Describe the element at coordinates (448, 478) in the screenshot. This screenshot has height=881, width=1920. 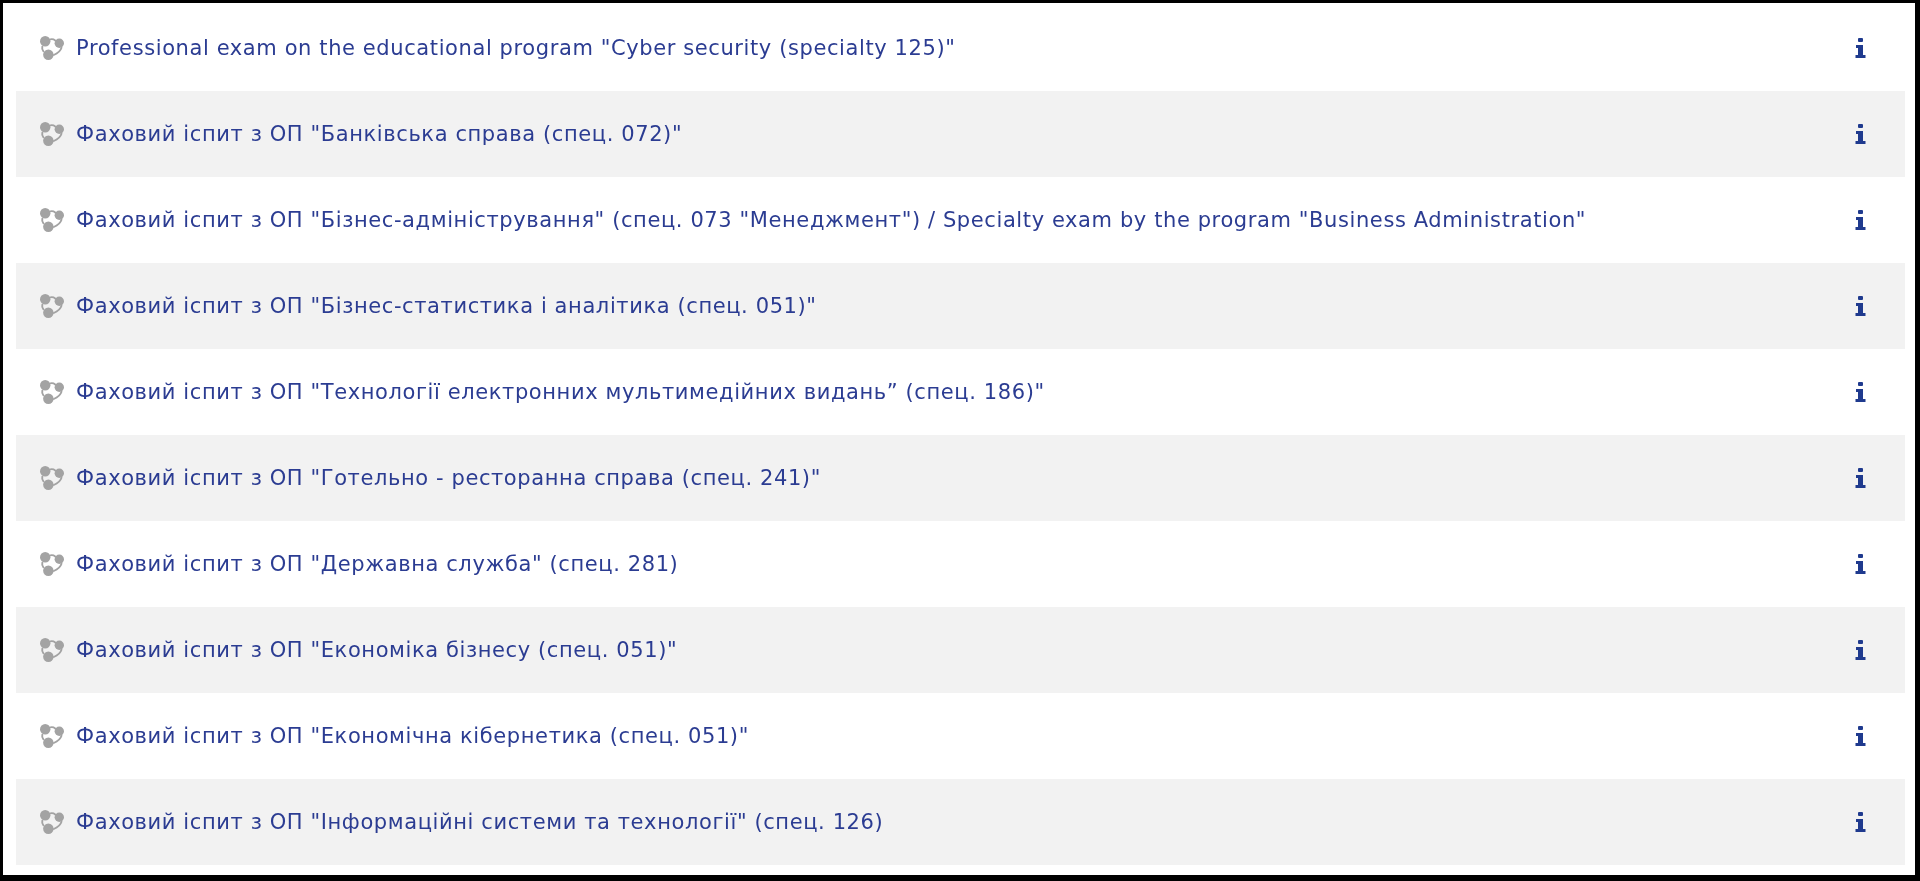
I see `exam-link: Фаховий іспит з ОП "Готельно - ресторанна справа (спец. 241)"` at that location.